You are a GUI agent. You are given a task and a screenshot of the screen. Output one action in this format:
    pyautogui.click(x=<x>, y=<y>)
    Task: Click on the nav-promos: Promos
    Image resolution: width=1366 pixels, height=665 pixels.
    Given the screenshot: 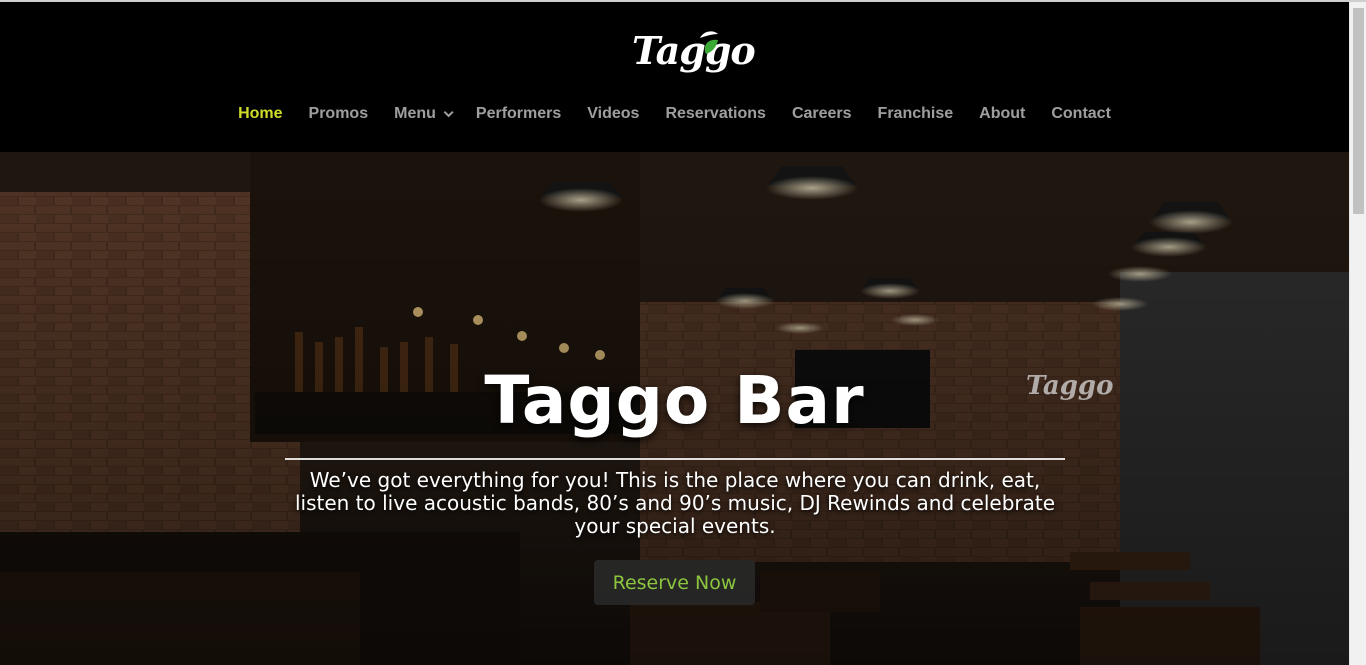 What is the action you would take?
    pyautogui.click(x=339, y=114)
    